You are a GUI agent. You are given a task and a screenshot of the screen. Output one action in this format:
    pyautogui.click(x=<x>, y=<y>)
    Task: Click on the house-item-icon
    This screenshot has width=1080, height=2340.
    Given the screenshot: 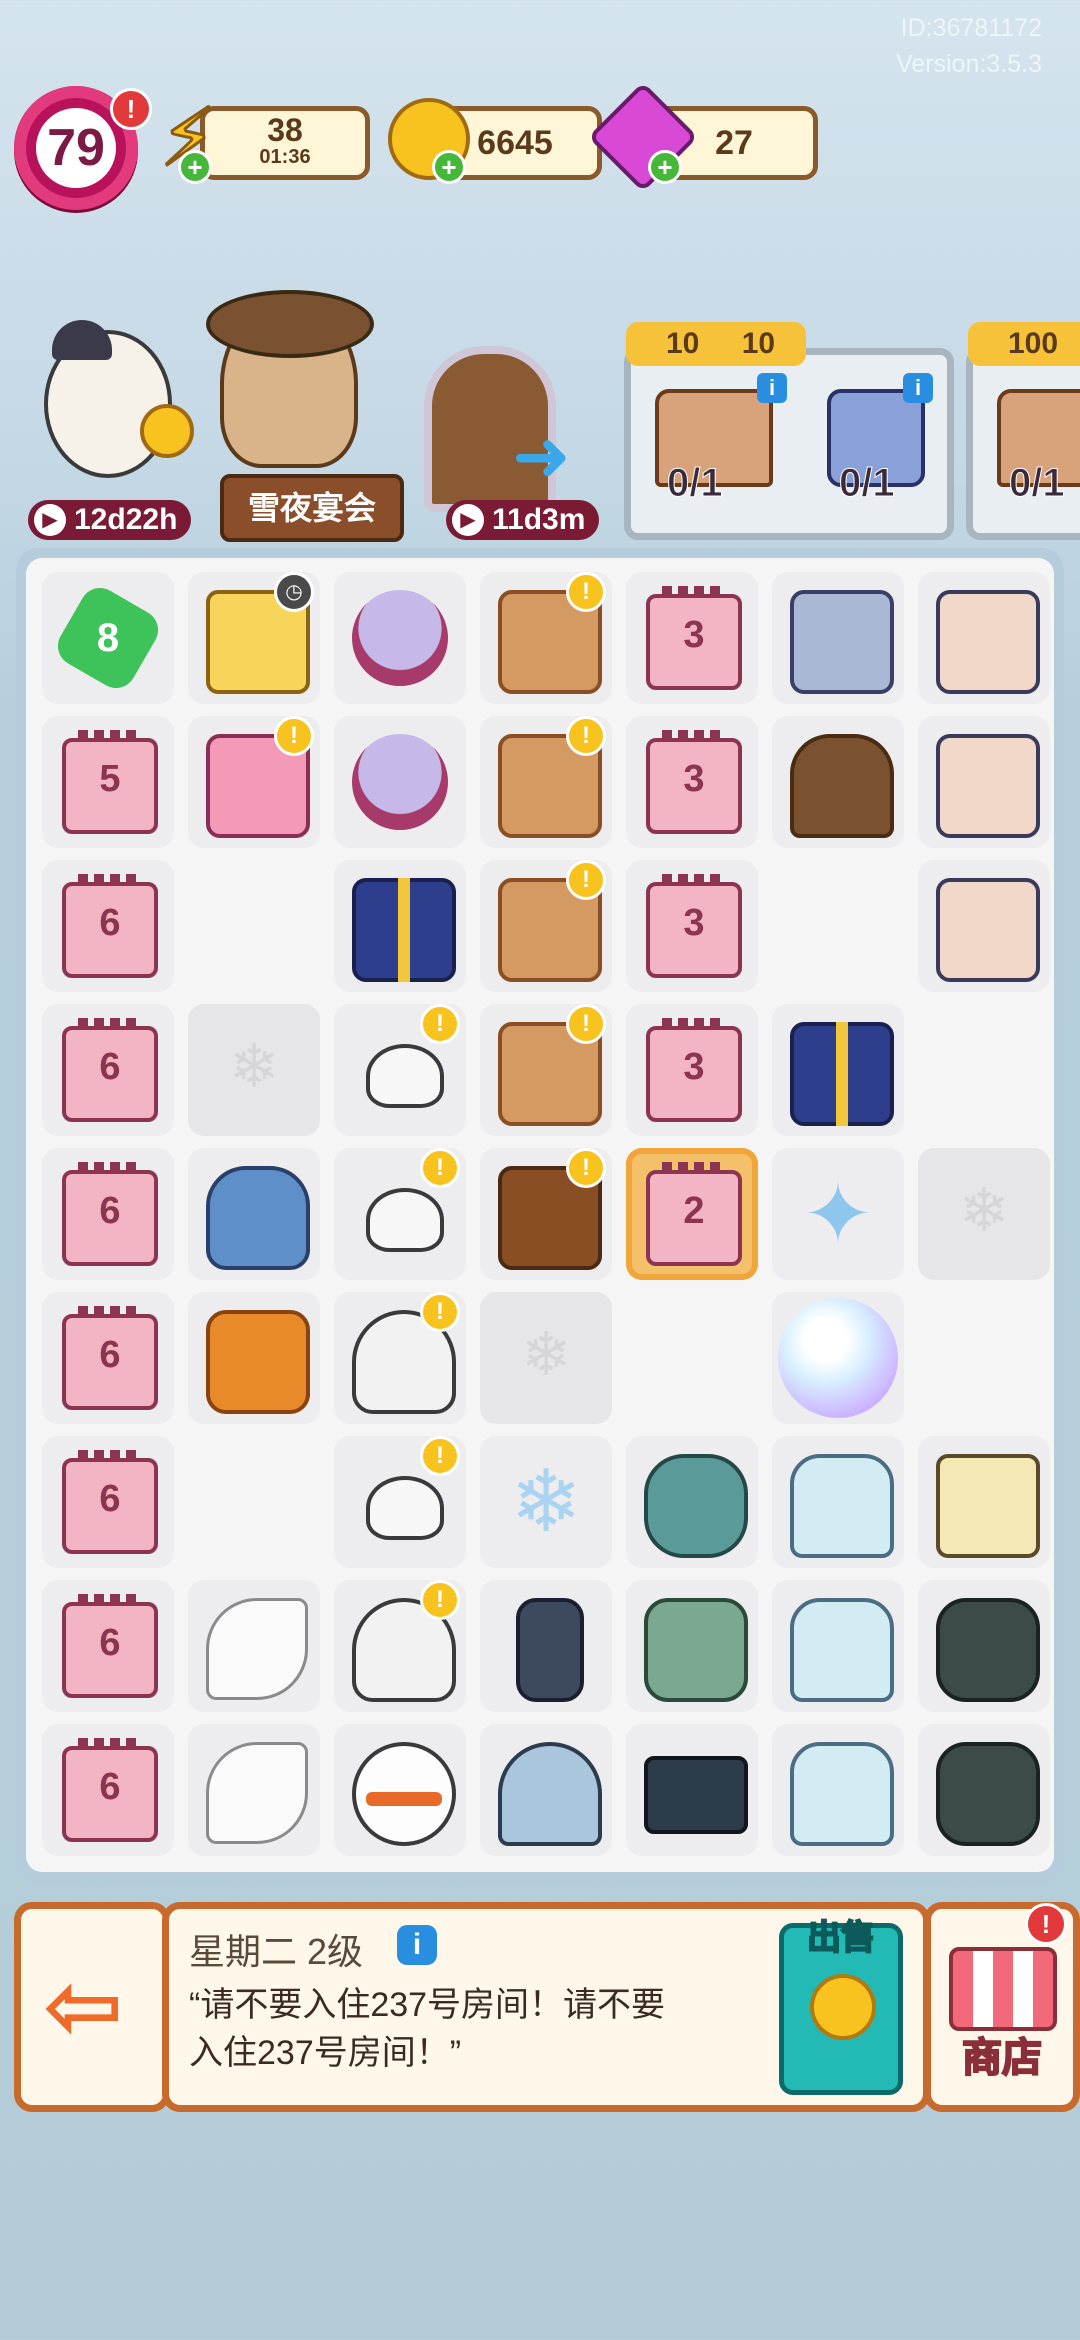 What is the action you would take?
    pyautogui.click(x=842, y=642)
    